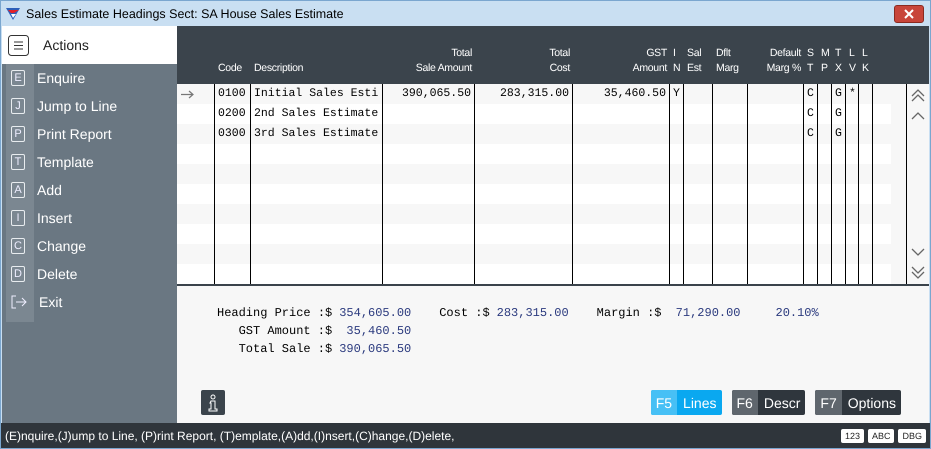 This screenshot has height=449, width=931. I want to click on function-key-button: F6 Descr, so click(769, 402).